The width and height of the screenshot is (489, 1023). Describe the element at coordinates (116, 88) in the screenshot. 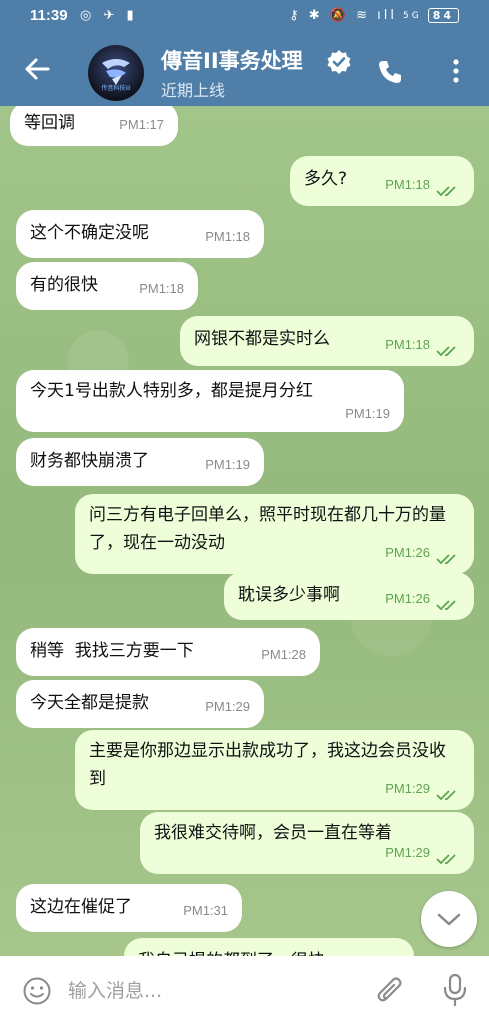

I see `avatar-text: 传音科技III` at that location.